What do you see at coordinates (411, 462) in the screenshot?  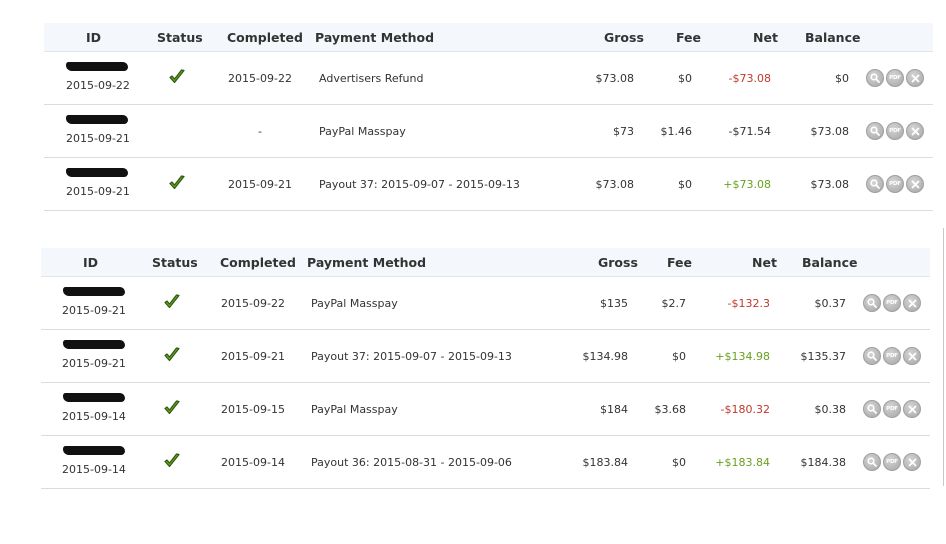 I see `payment-method: Payout 36: 2015-08-31 - 2015-09-06` at bounding box center [411, 462].